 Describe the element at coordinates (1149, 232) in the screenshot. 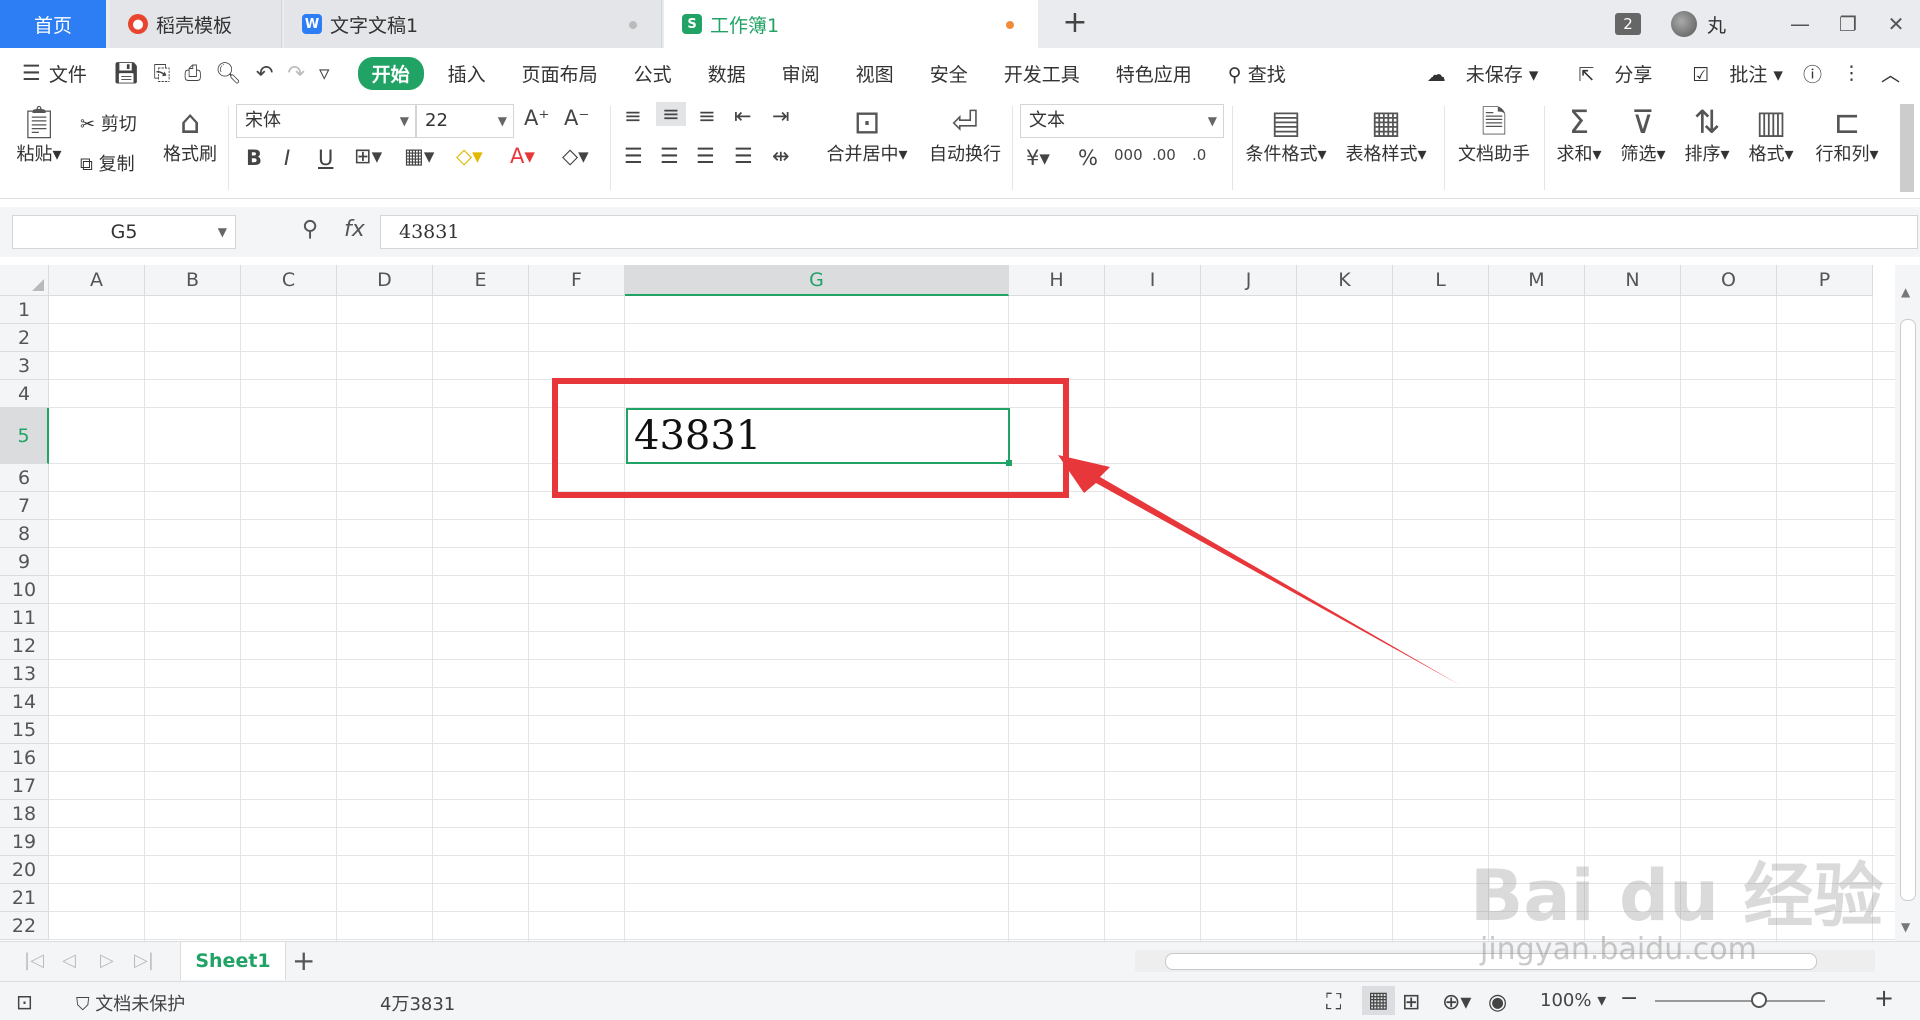

I see `formula-input: 43831` at that location.